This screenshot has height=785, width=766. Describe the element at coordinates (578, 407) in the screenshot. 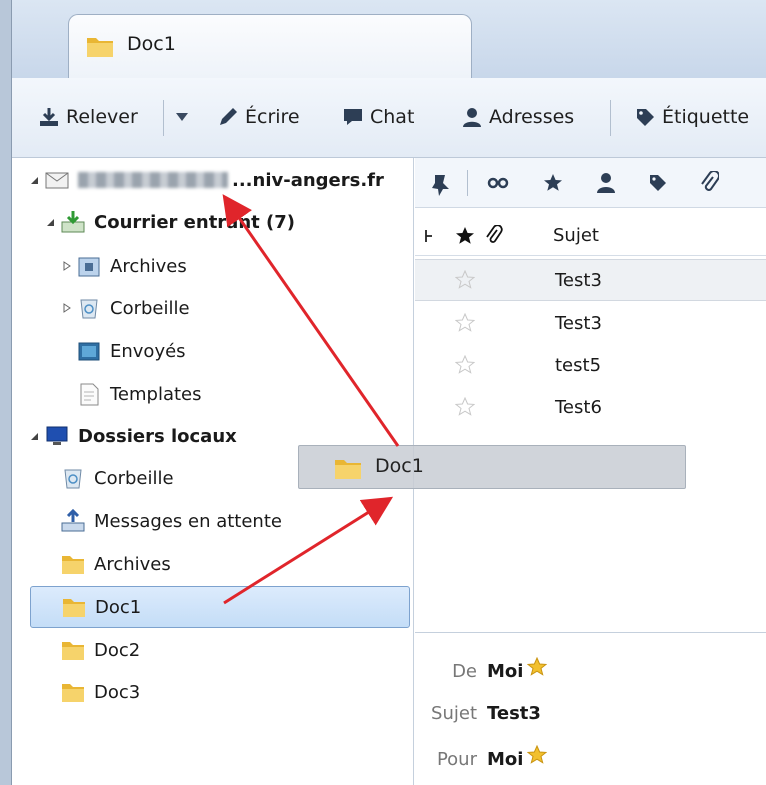

I see `message-subject: Test6` at that location.